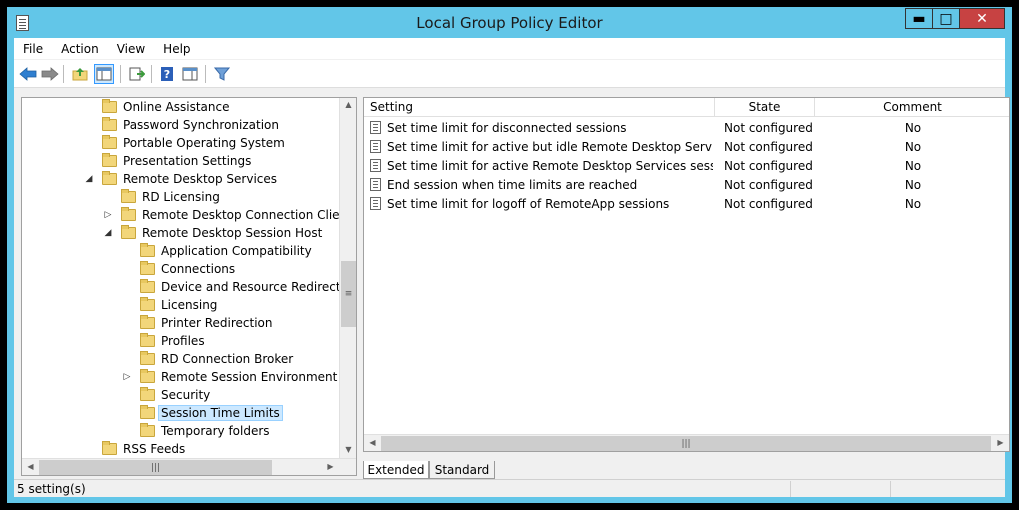 The height and width of the screenshot is (510, 1019). What do you see at coordinates (206, 323) in the screenshot?
I see `tree-item: Printer Redirection` at bounding box center [206, 323].